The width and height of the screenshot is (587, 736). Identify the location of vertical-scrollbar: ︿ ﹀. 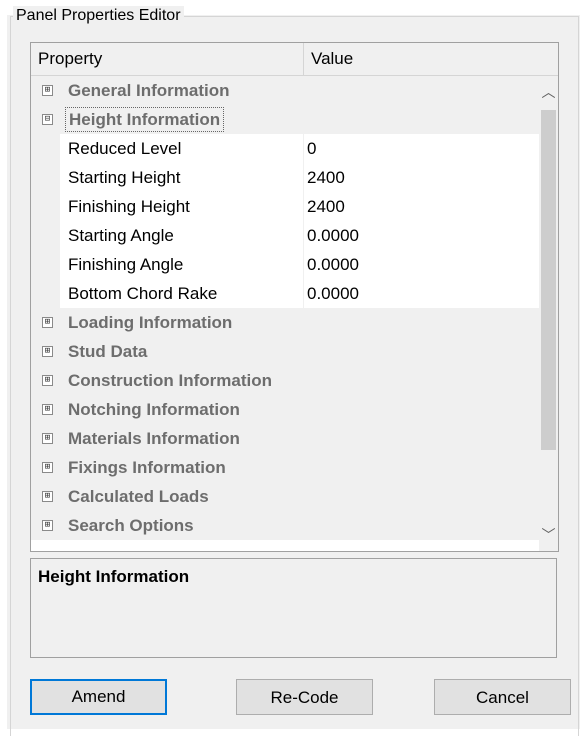
(548, 313).